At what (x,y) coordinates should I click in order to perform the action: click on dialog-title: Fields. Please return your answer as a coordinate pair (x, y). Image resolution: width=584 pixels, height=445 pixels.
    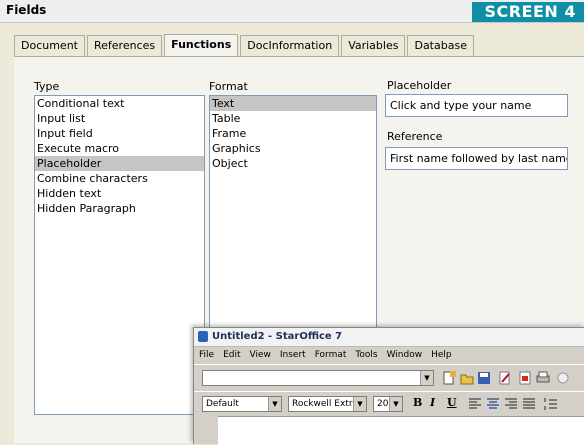
    Looking at the image, I should click on (26, 10).